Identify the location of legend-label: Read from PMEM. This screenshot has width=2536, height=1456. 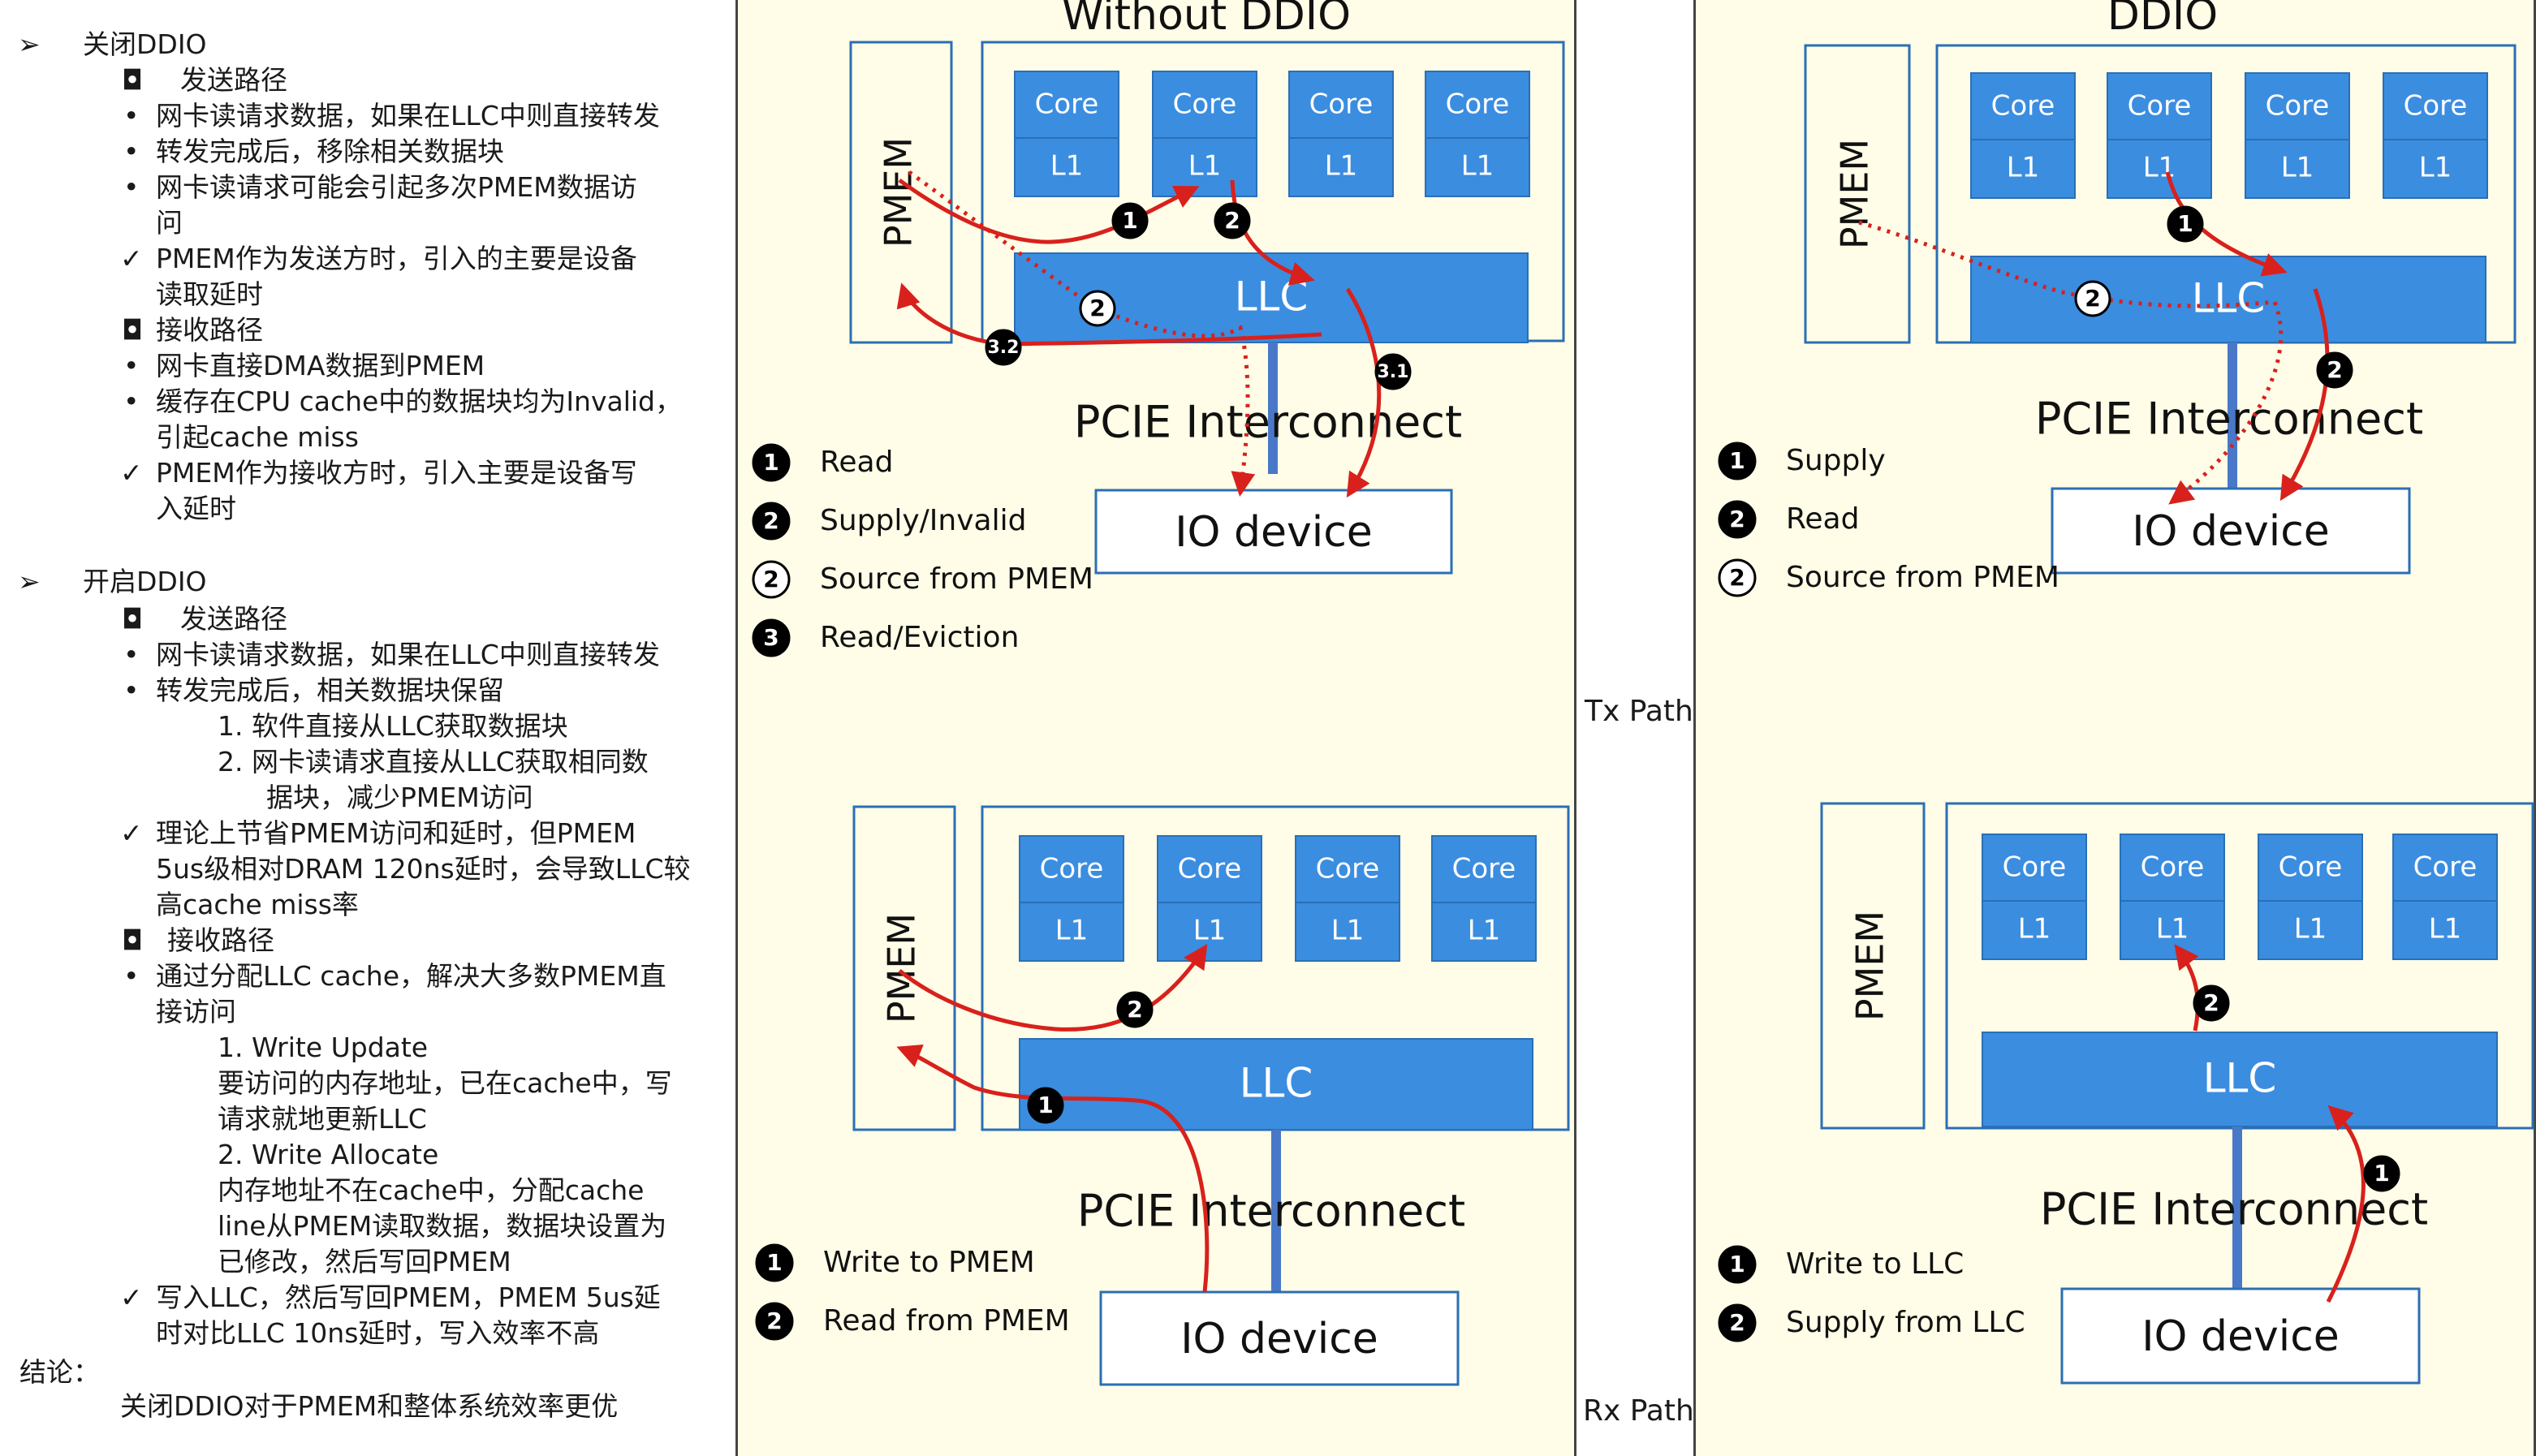
(946, 1321).